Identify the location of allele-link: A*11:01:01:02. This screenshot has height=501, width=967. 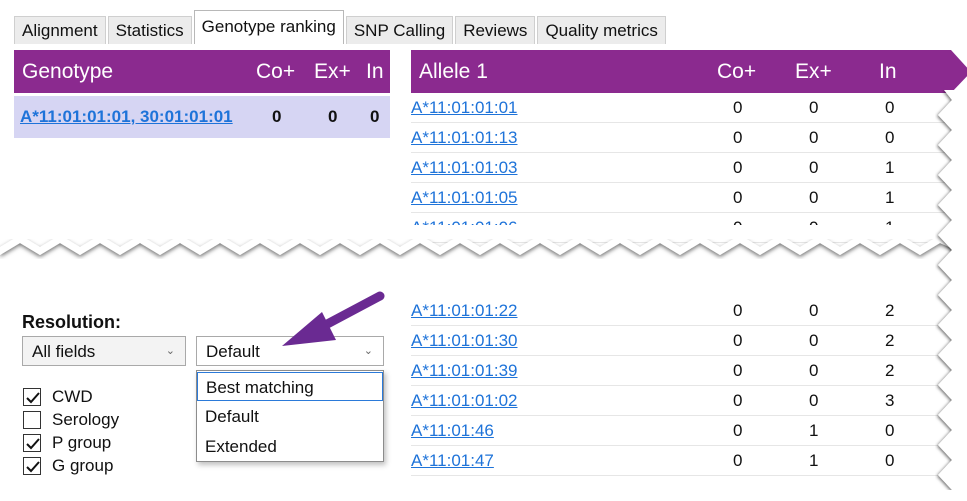
(464, 401).